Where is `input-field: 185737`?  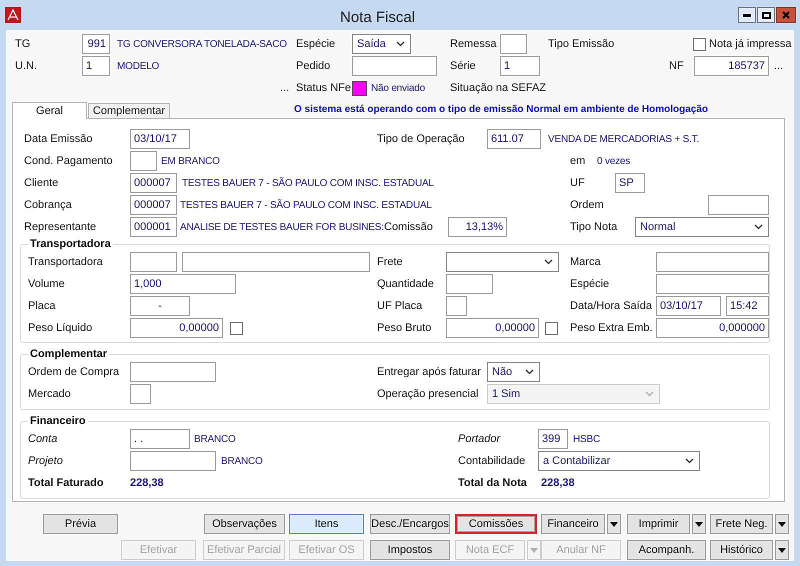 input-field: 185737 is located at coordinates (731, 66).